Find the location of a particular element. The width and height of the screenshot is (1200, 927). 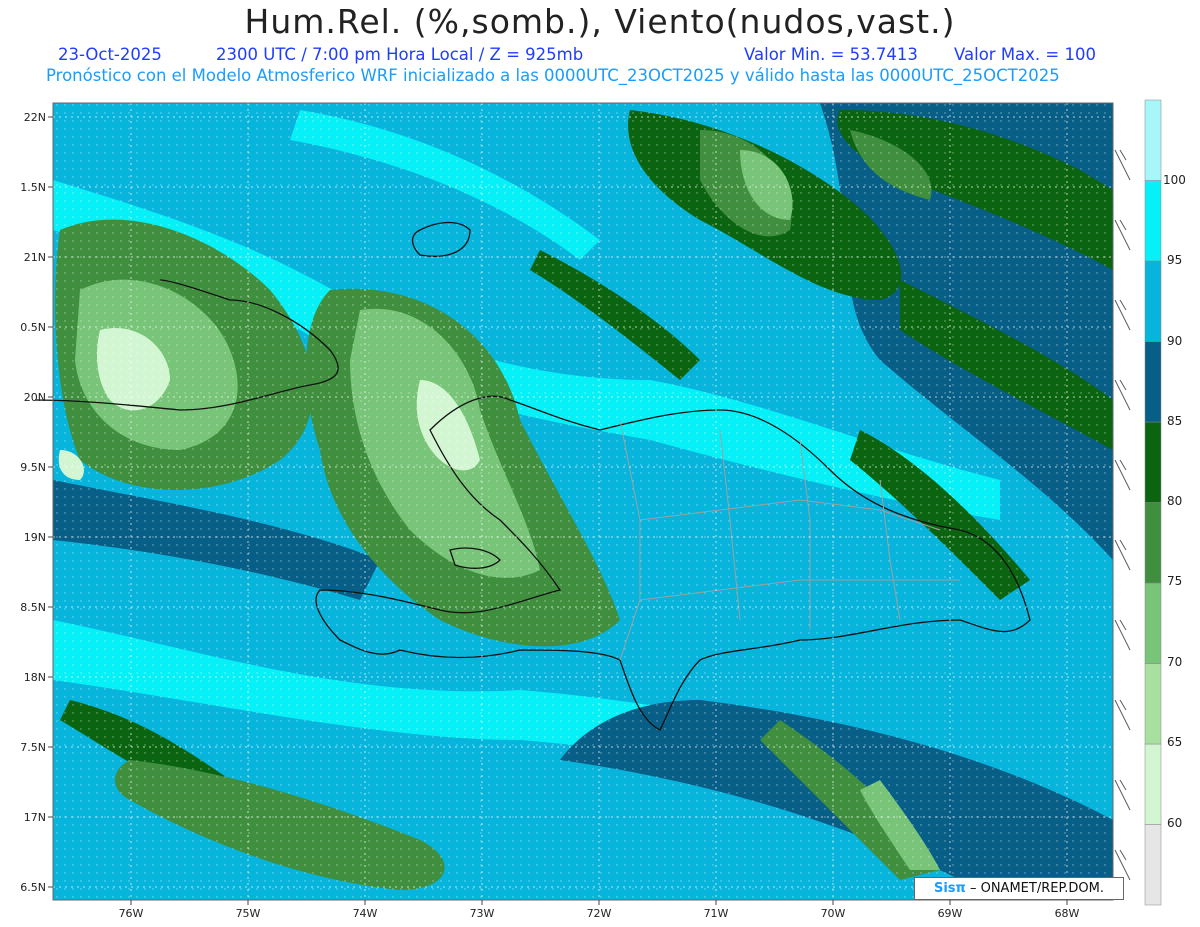

lat-label: 0.5N is located at coordinates (33, 327).